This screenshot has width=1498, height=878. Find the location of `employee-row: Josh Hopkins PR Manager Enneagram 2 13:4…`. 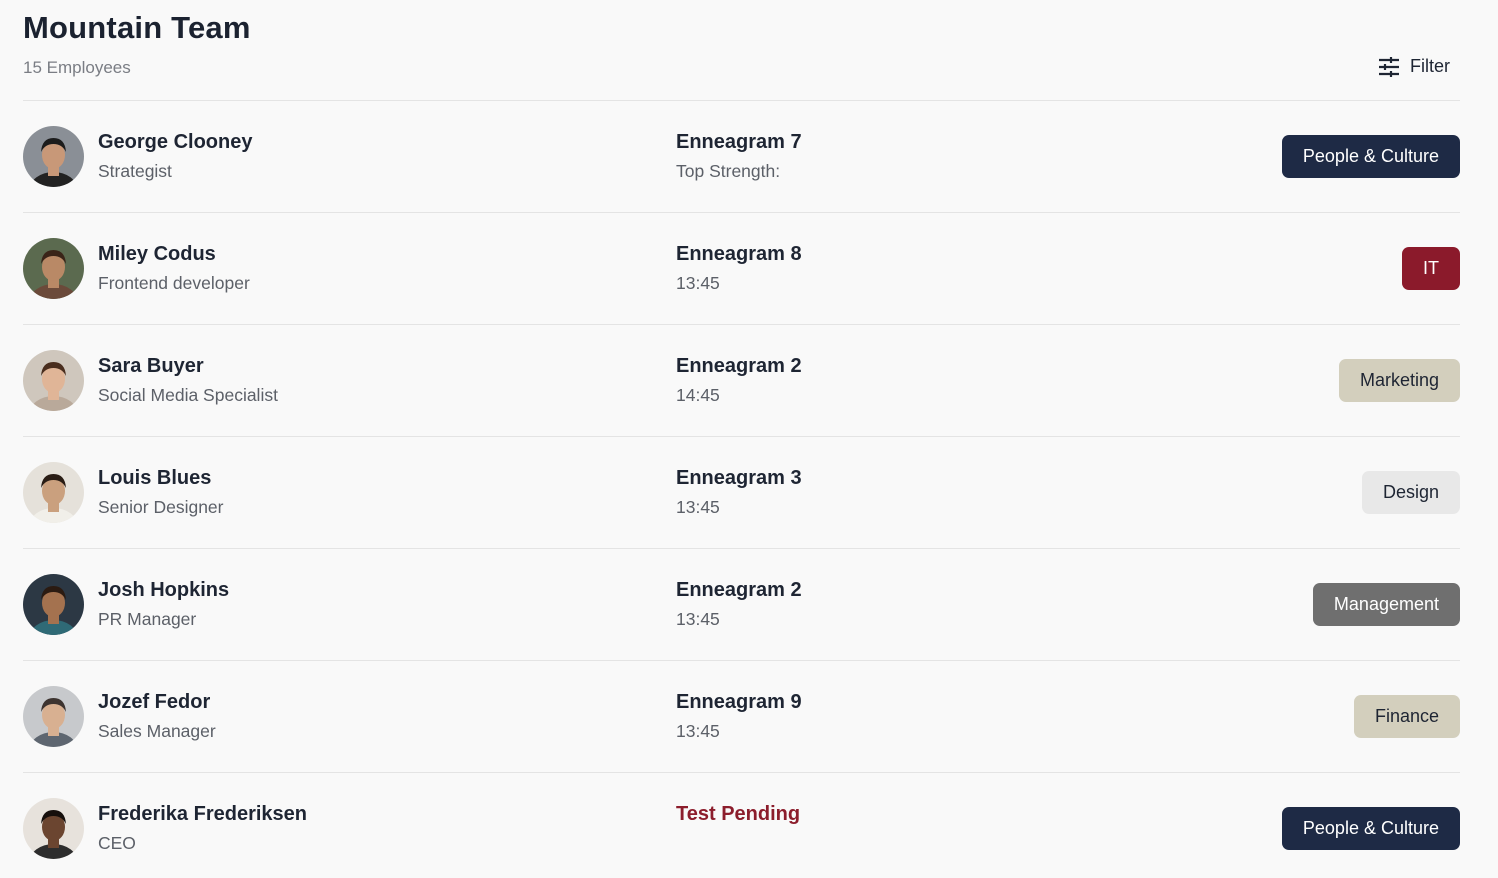

employee-row: Josh Hopkins PR Manager Enneagram 2 13:4… is located at coordinates (741, 605).